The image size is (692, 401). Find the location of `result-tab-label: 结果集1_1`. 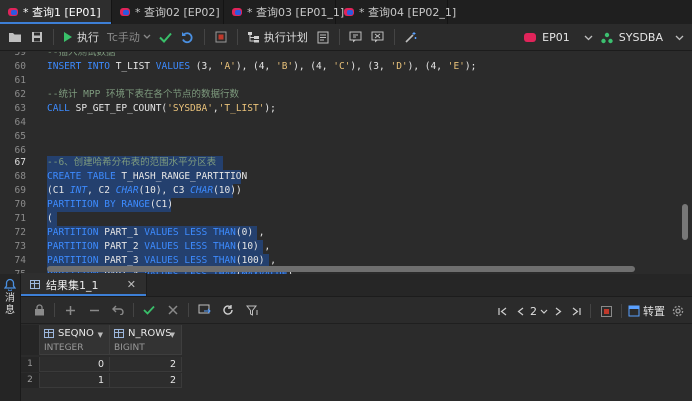

result-tab-label: 结果集1_1 is located at coordinates (72, 285).